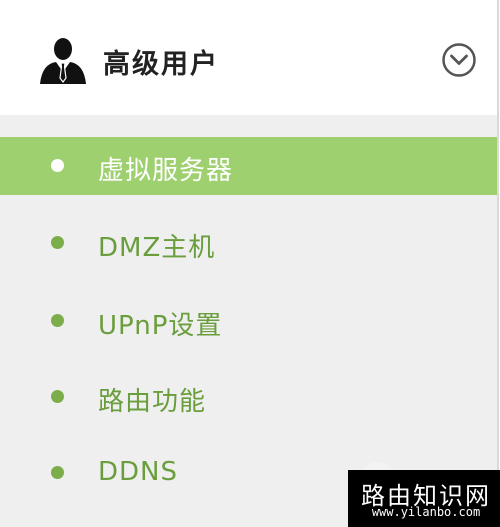 This screenshot has height=527, width=500. Describe the element at coordinates (63, 61) in the screenshot. I see `user-icon` at that location.